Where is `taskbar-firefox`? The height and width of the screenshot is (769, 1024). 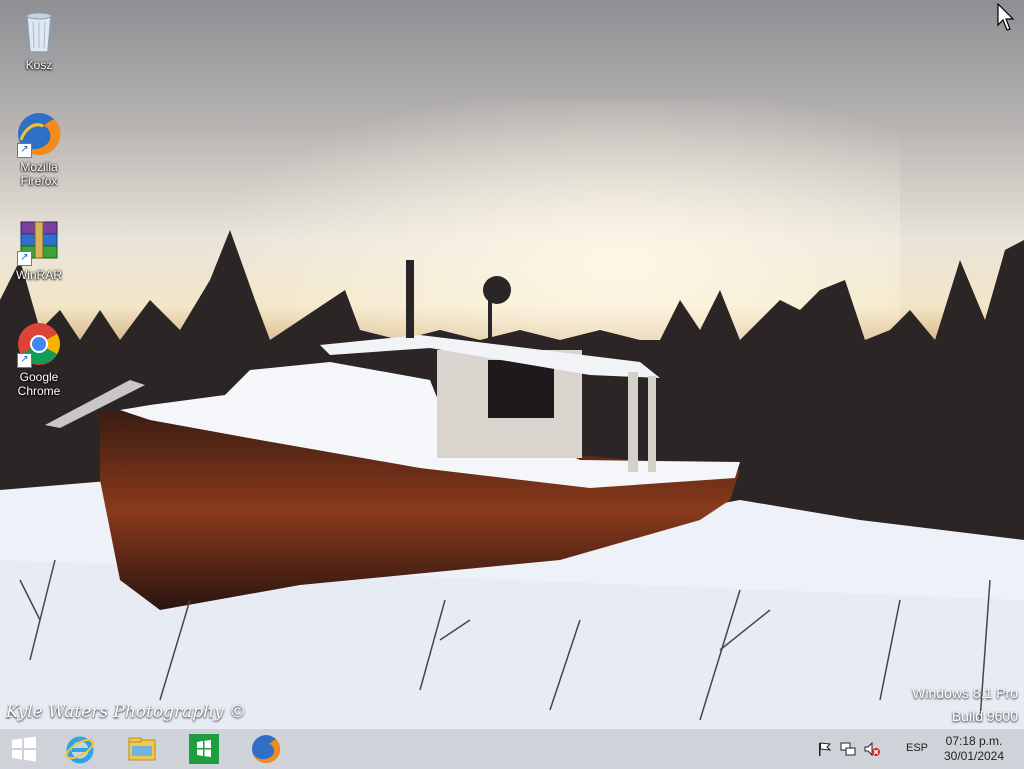 taskbar-firefox is located at coordinates (266, 749).